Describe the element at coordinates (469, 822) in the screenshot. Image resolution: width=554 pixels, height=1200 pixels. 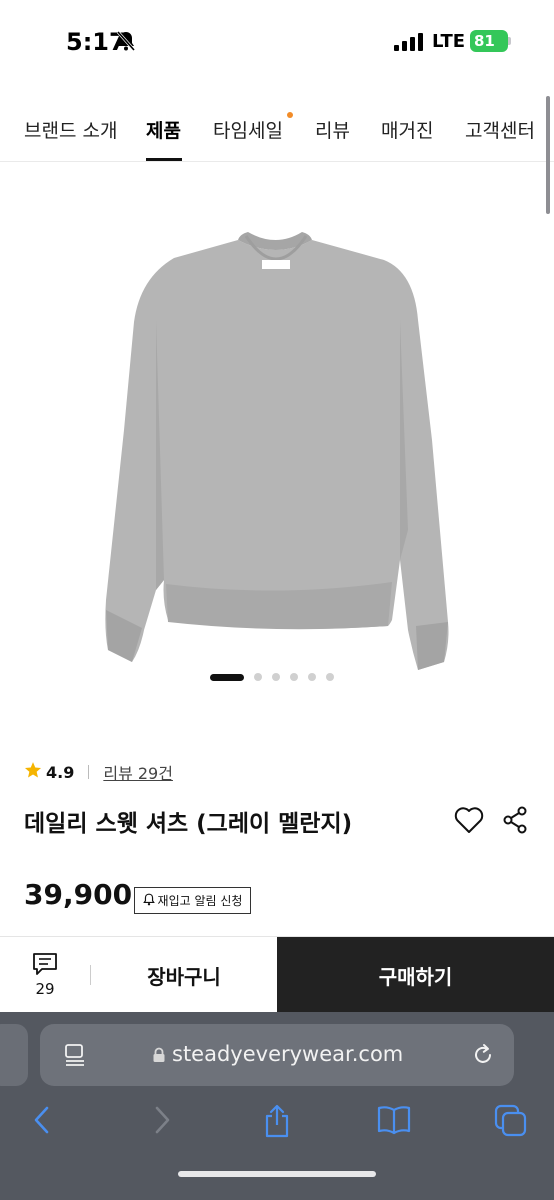
I see `heart-icon` at that location.